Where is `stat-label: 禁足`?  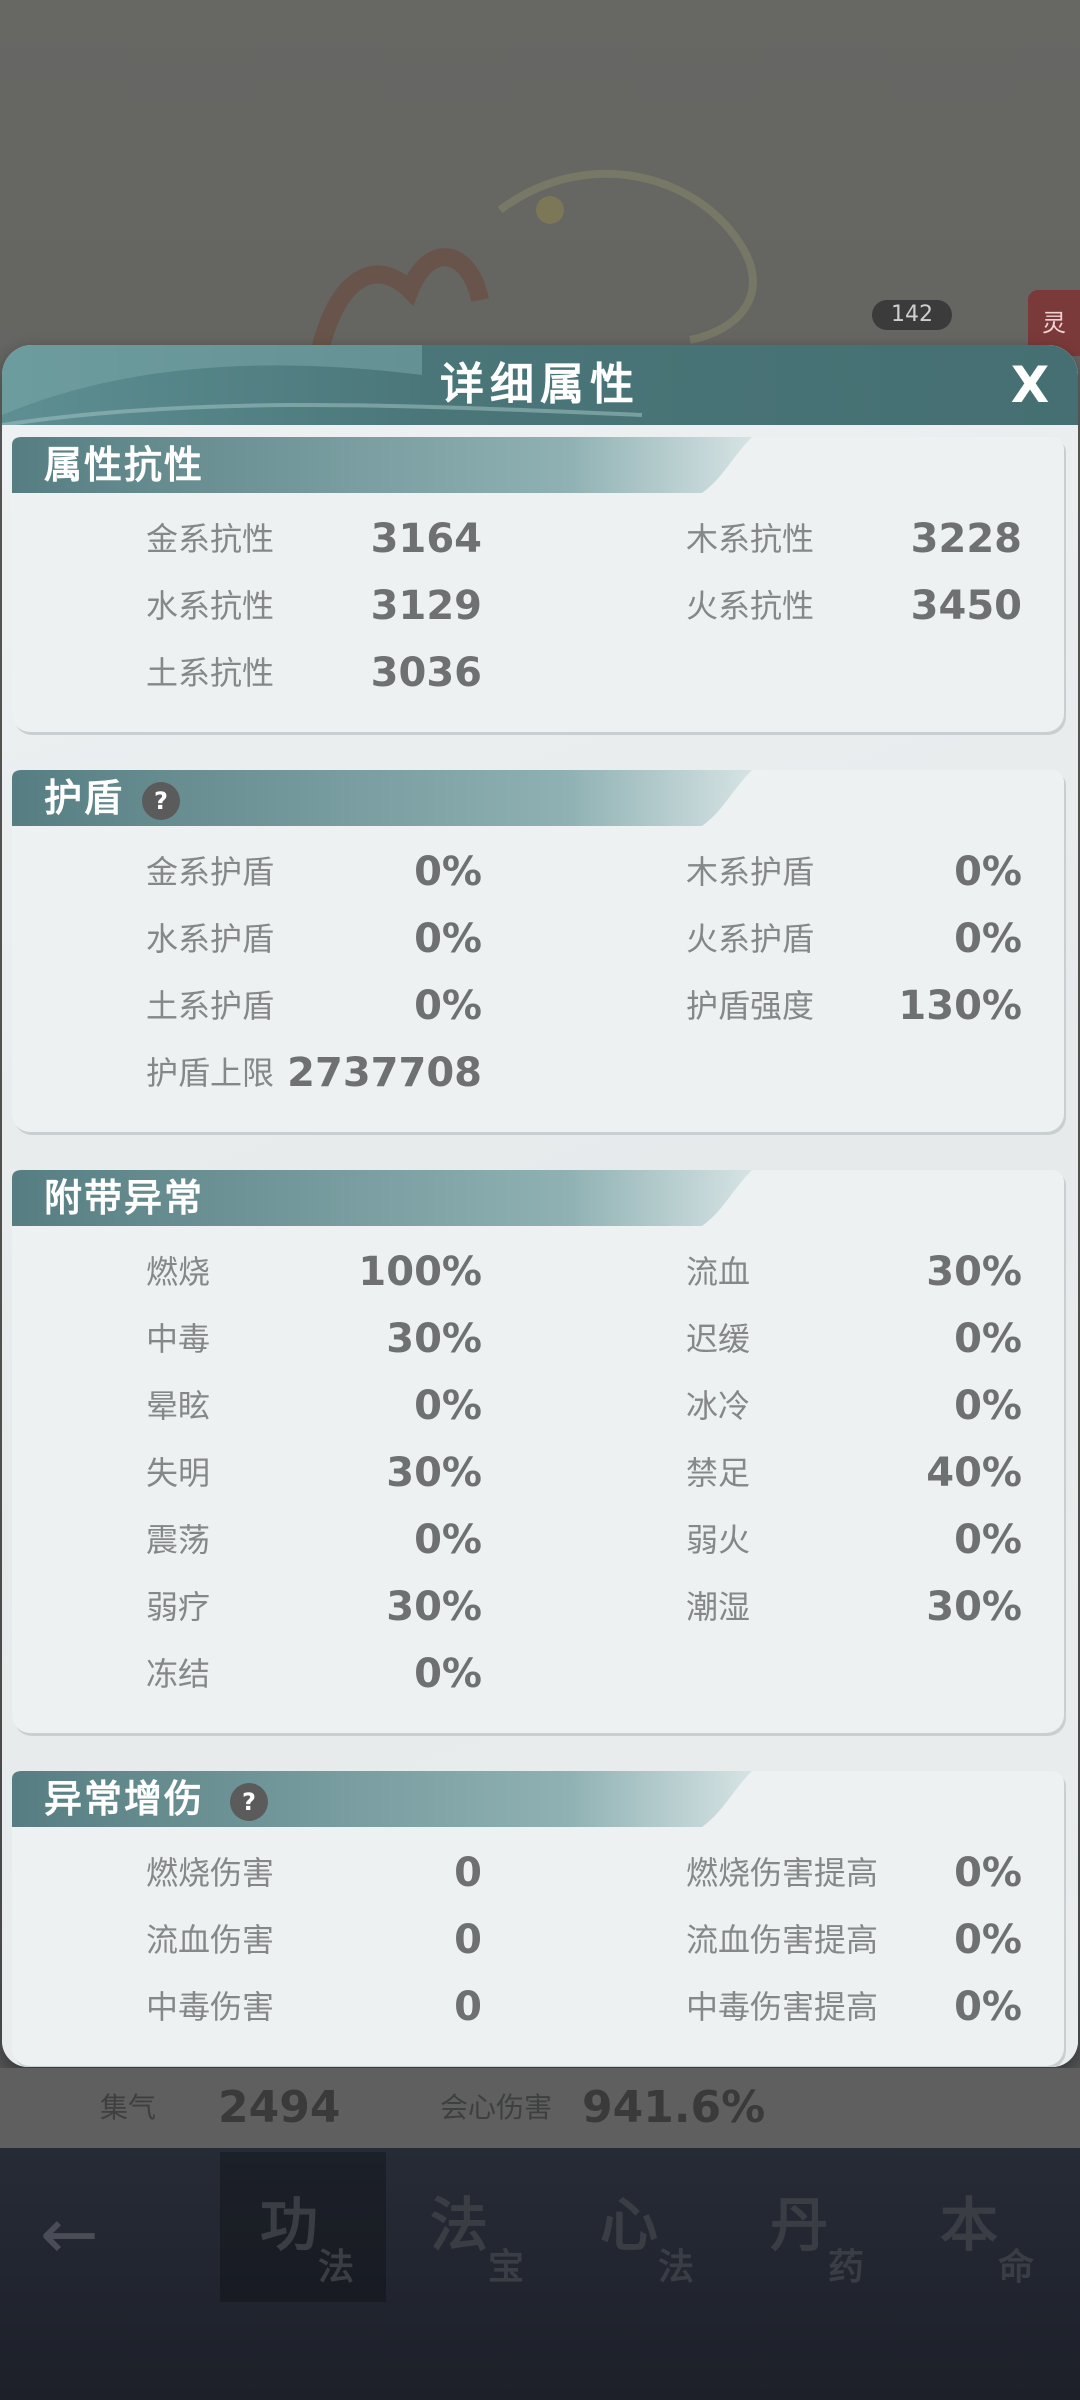
stat-label: 禁足 is located at coordinates (718, 1473).